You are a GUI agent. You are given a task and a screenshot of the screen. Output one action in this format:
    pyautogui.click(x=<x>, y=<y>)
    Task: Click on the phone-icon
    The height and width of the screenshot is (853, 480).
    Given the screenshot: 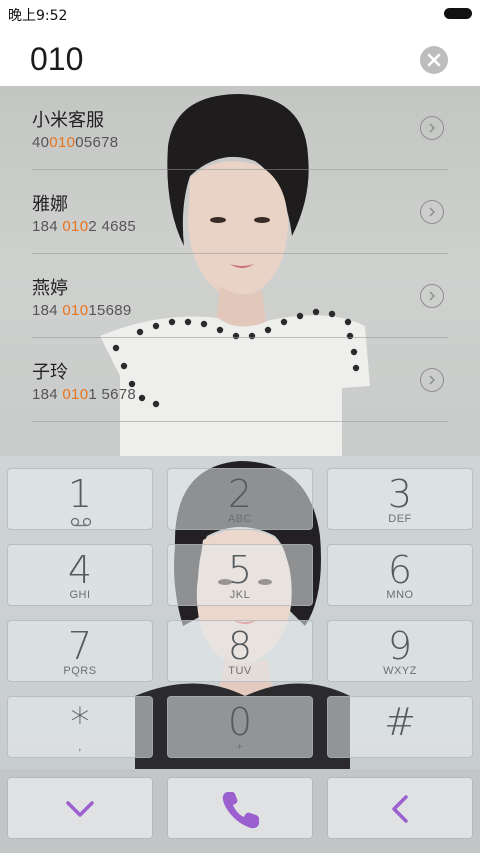 What is the action you would take?
    pyautogui.click(x=240, y=810)
    